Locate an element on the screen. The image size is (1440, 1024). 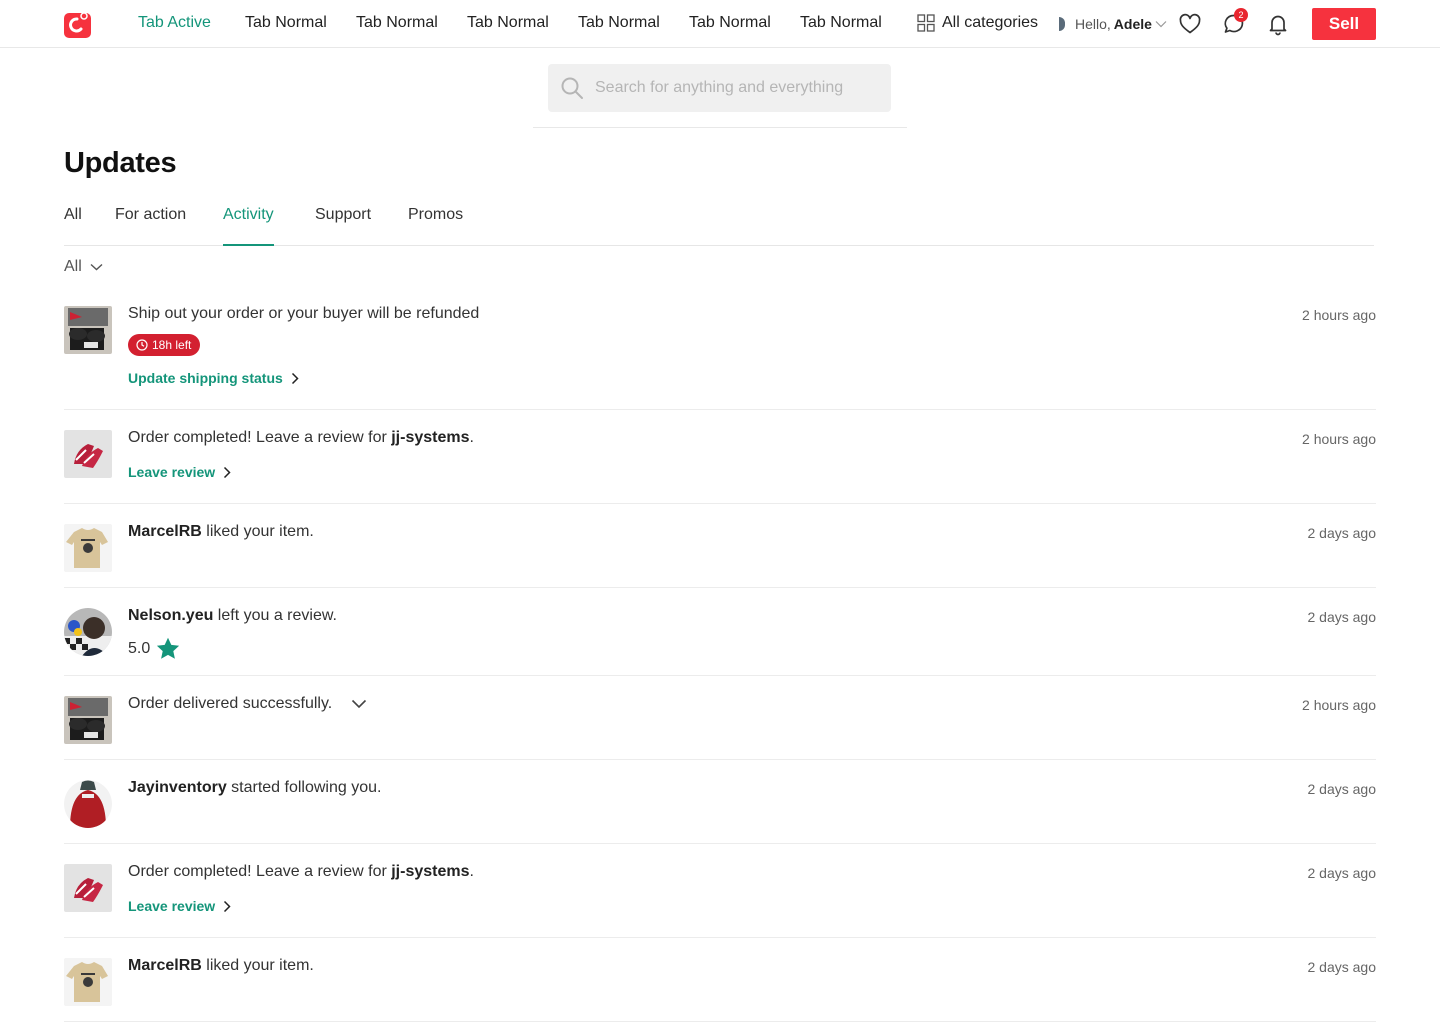
expand-chevron-icon is located at coordinates (359, 704).